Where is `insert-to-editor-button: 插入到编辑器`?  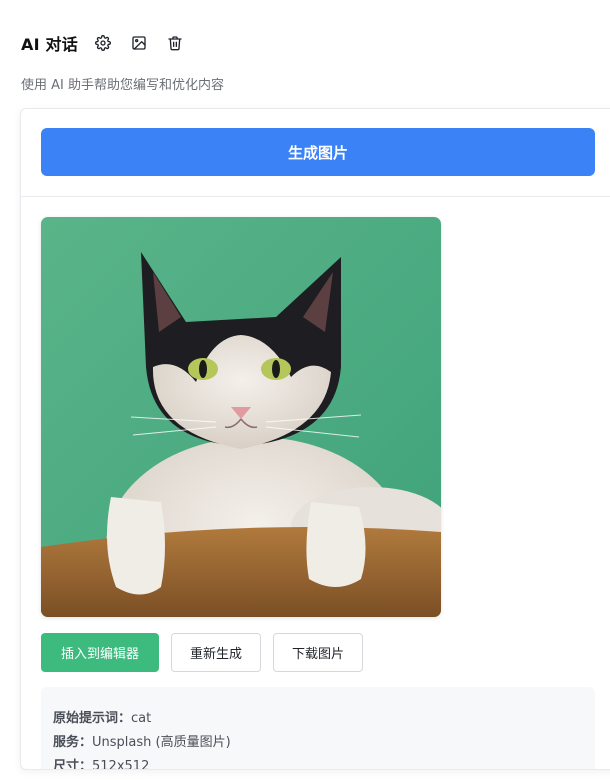 insert-to-editor-button: 插入到编辑器 is located at coordinates (100, 652).